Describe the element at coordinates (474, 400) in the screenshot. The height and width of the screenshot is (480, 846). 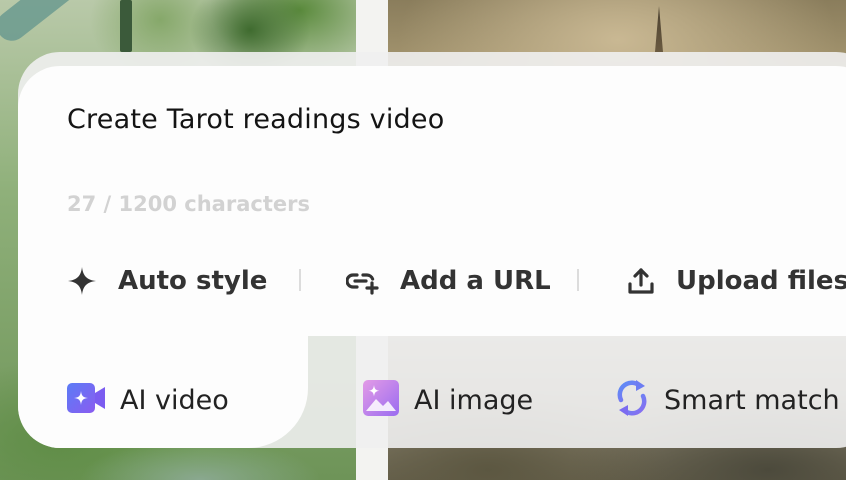
I see `tab-ai-image-label: AI image` at that location.